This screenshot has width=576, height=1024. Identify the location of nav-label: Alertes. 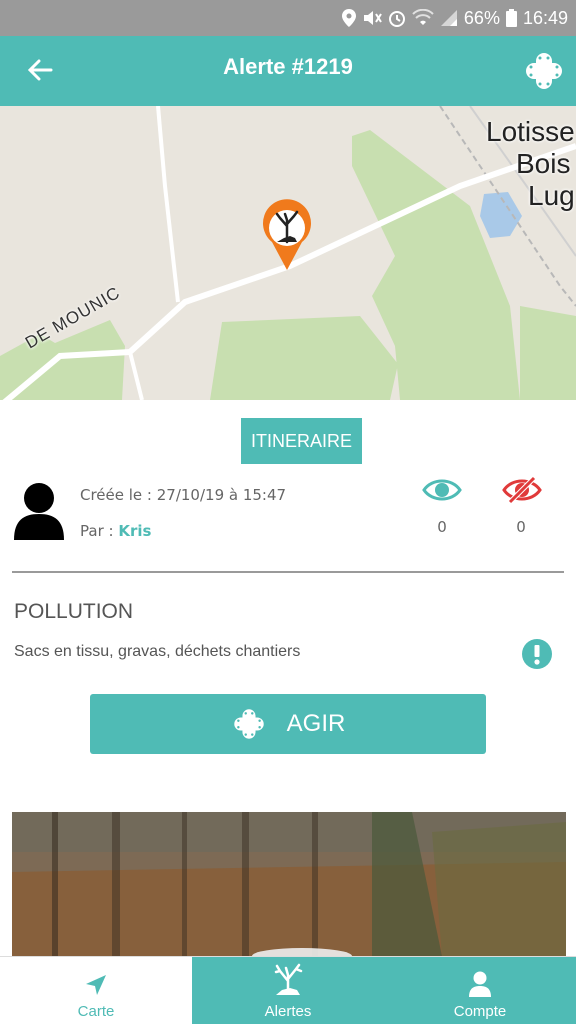
(288, 1011).